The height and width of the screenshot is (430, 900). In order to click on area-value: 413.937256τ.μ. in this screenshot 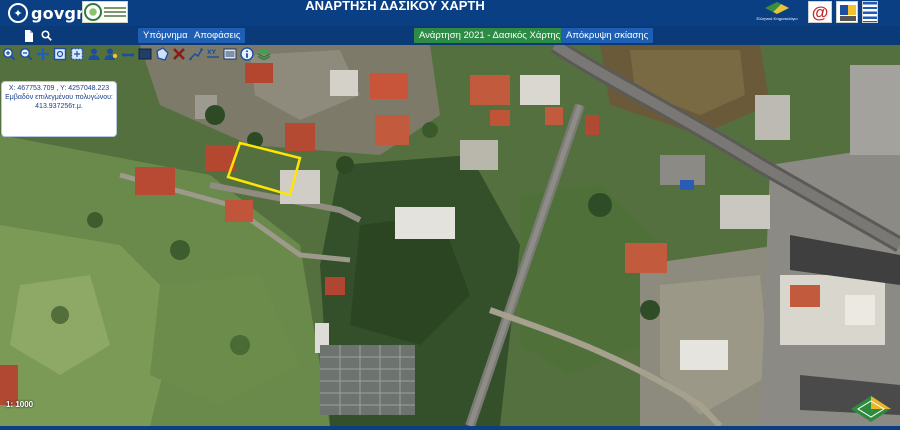, I will do `click(59, 106)`.